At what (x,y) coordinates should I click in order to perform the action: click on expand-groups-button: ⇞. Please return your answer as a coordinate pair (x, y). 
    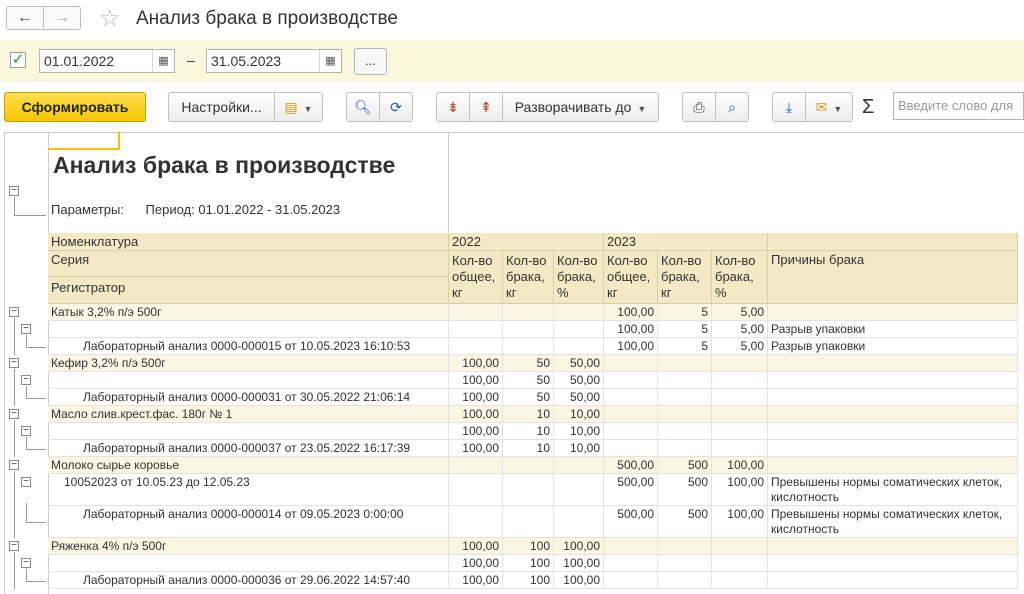
    Looking at the image, I should click on (486, 107).